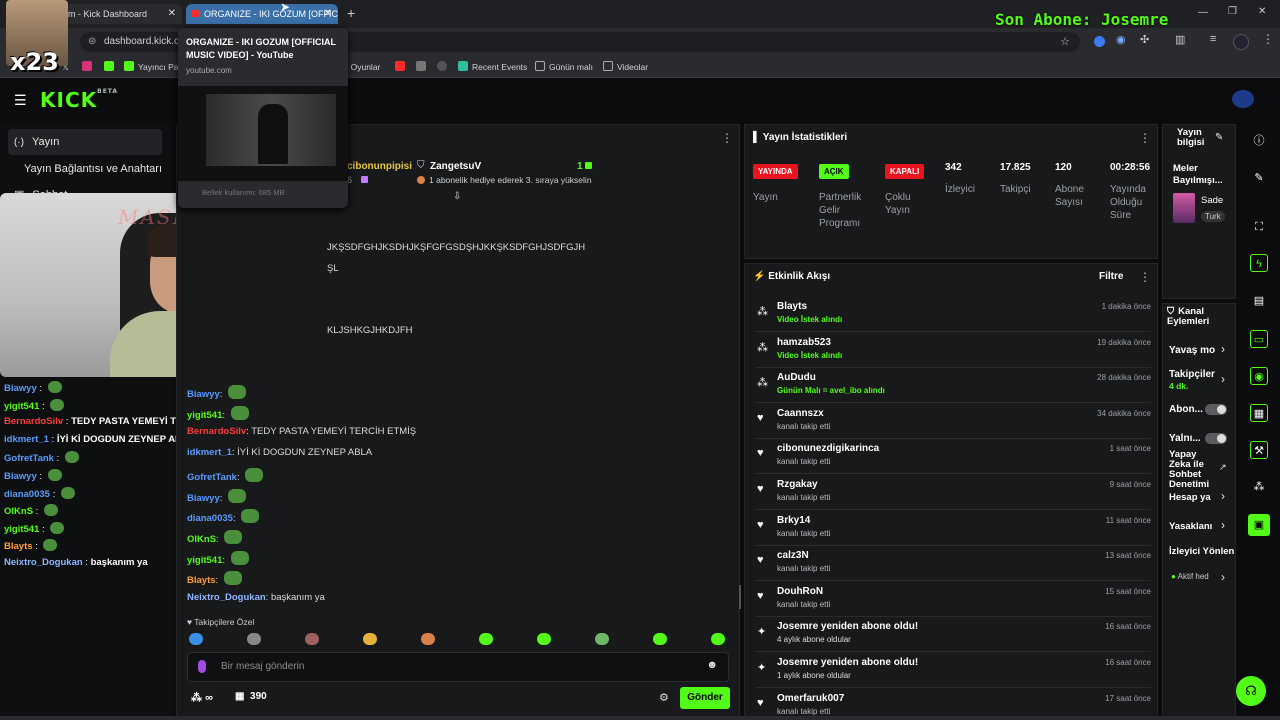 The image size is (1280, 720). I want to click on close-window-icon: ✕, so click(1262, 11).